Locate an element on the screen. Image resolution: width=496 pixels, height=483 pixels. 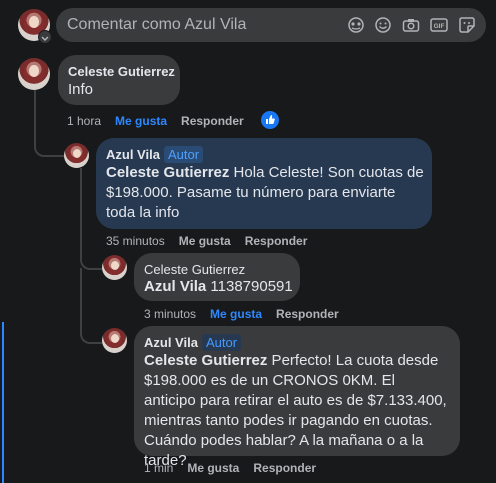
svg-text: GIF is located at coordinates (439, 26).